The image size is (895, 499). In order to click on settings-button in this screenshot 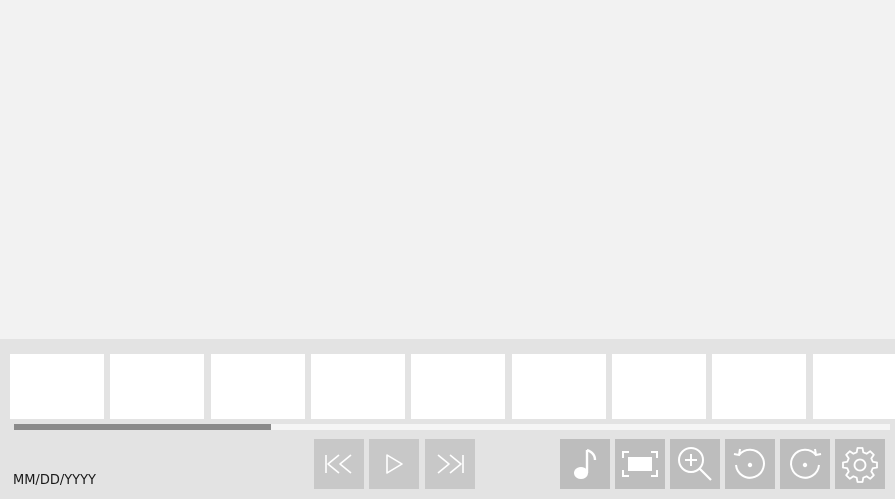, I will do `click(860, 464)`.